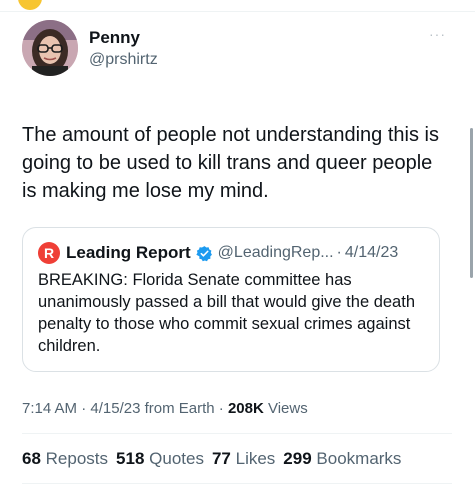 Image resolution: width=475 pixels, height=500 pixels. Describe the element at coordinates (237, 483) in the screenshot. I see `divider` at that location.